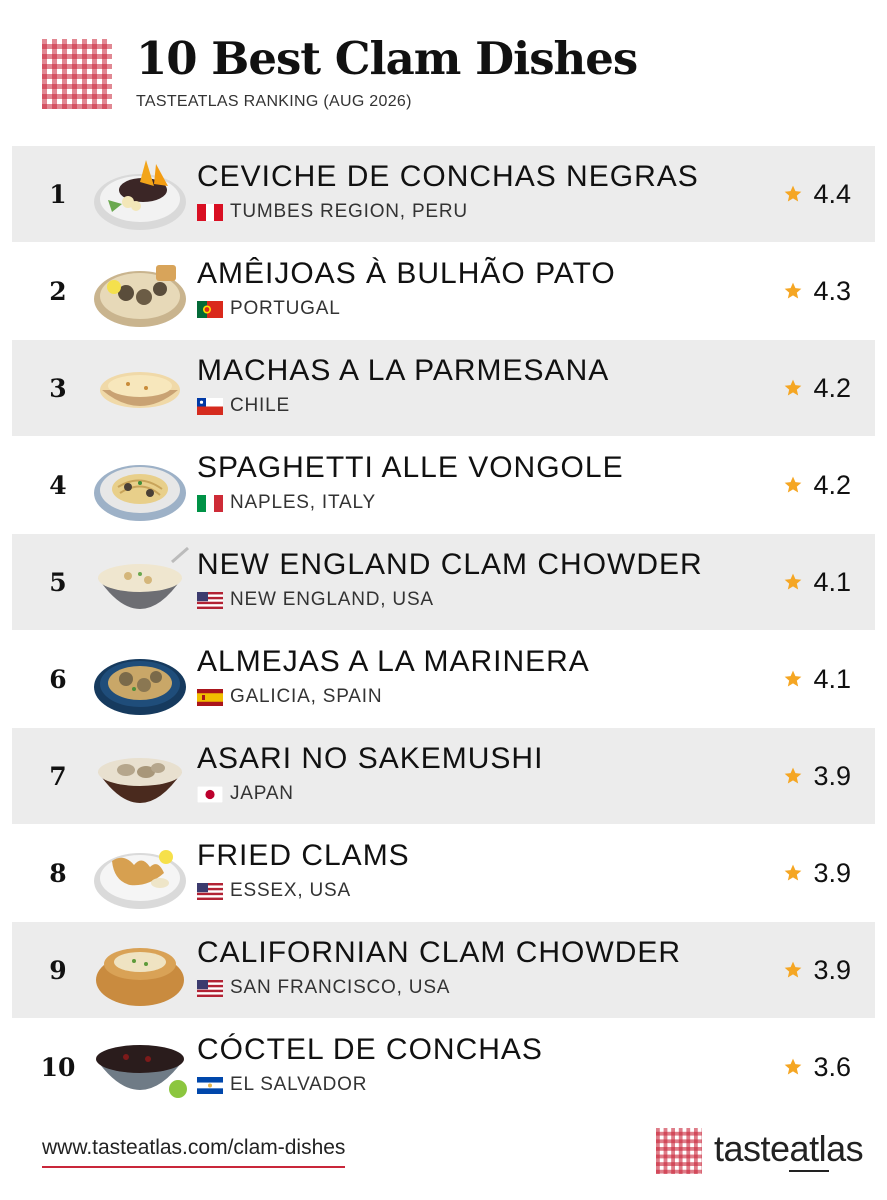 The height and width of the screenshot is (1200, 887). What do you see at coordinates (140, 687) in the screenshot?
I see `clam-pan-image` at bounding box center [140, 687].